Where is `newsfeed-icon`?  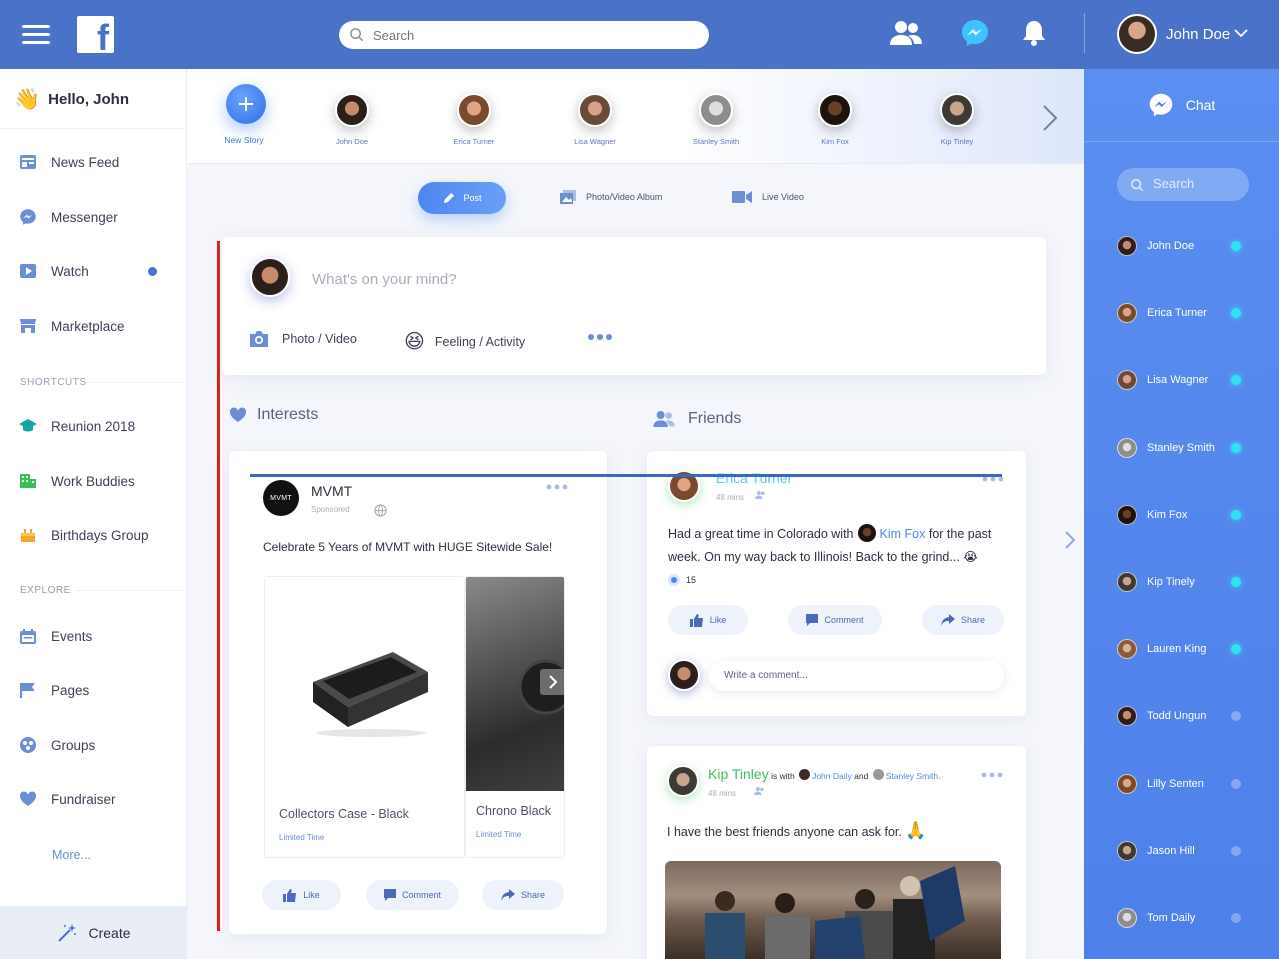 newsfeed-icon is located at coordinates (28, 162).